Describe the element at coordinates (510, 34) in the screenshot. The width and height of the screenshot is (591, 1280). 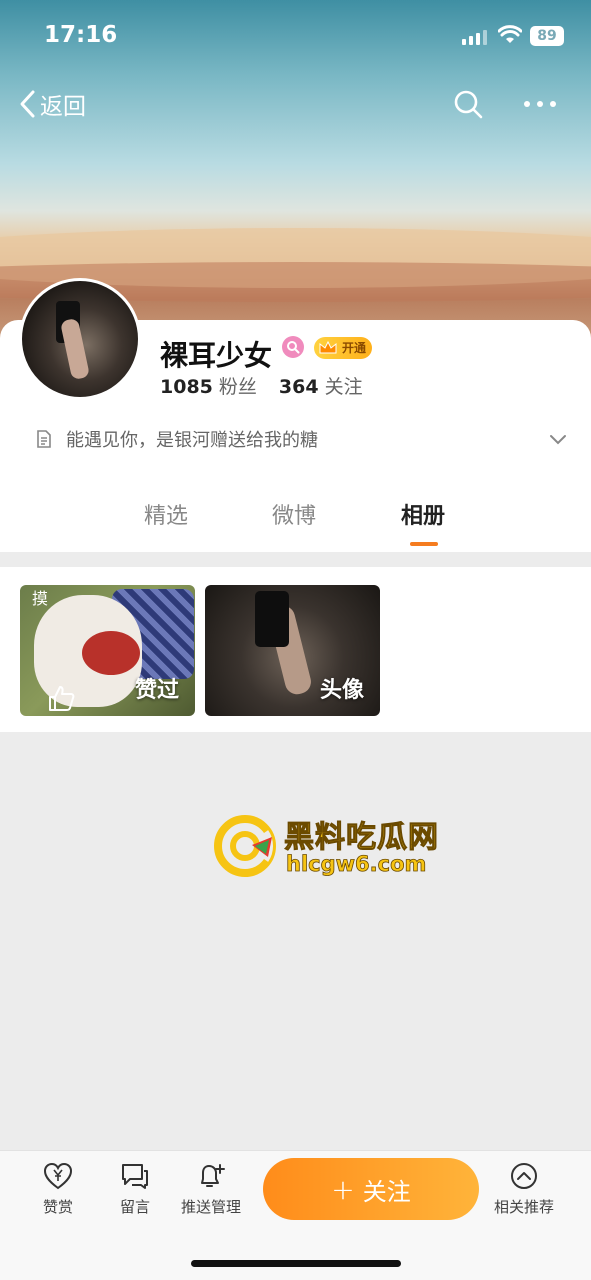
I see `wifi-icon` at that location.